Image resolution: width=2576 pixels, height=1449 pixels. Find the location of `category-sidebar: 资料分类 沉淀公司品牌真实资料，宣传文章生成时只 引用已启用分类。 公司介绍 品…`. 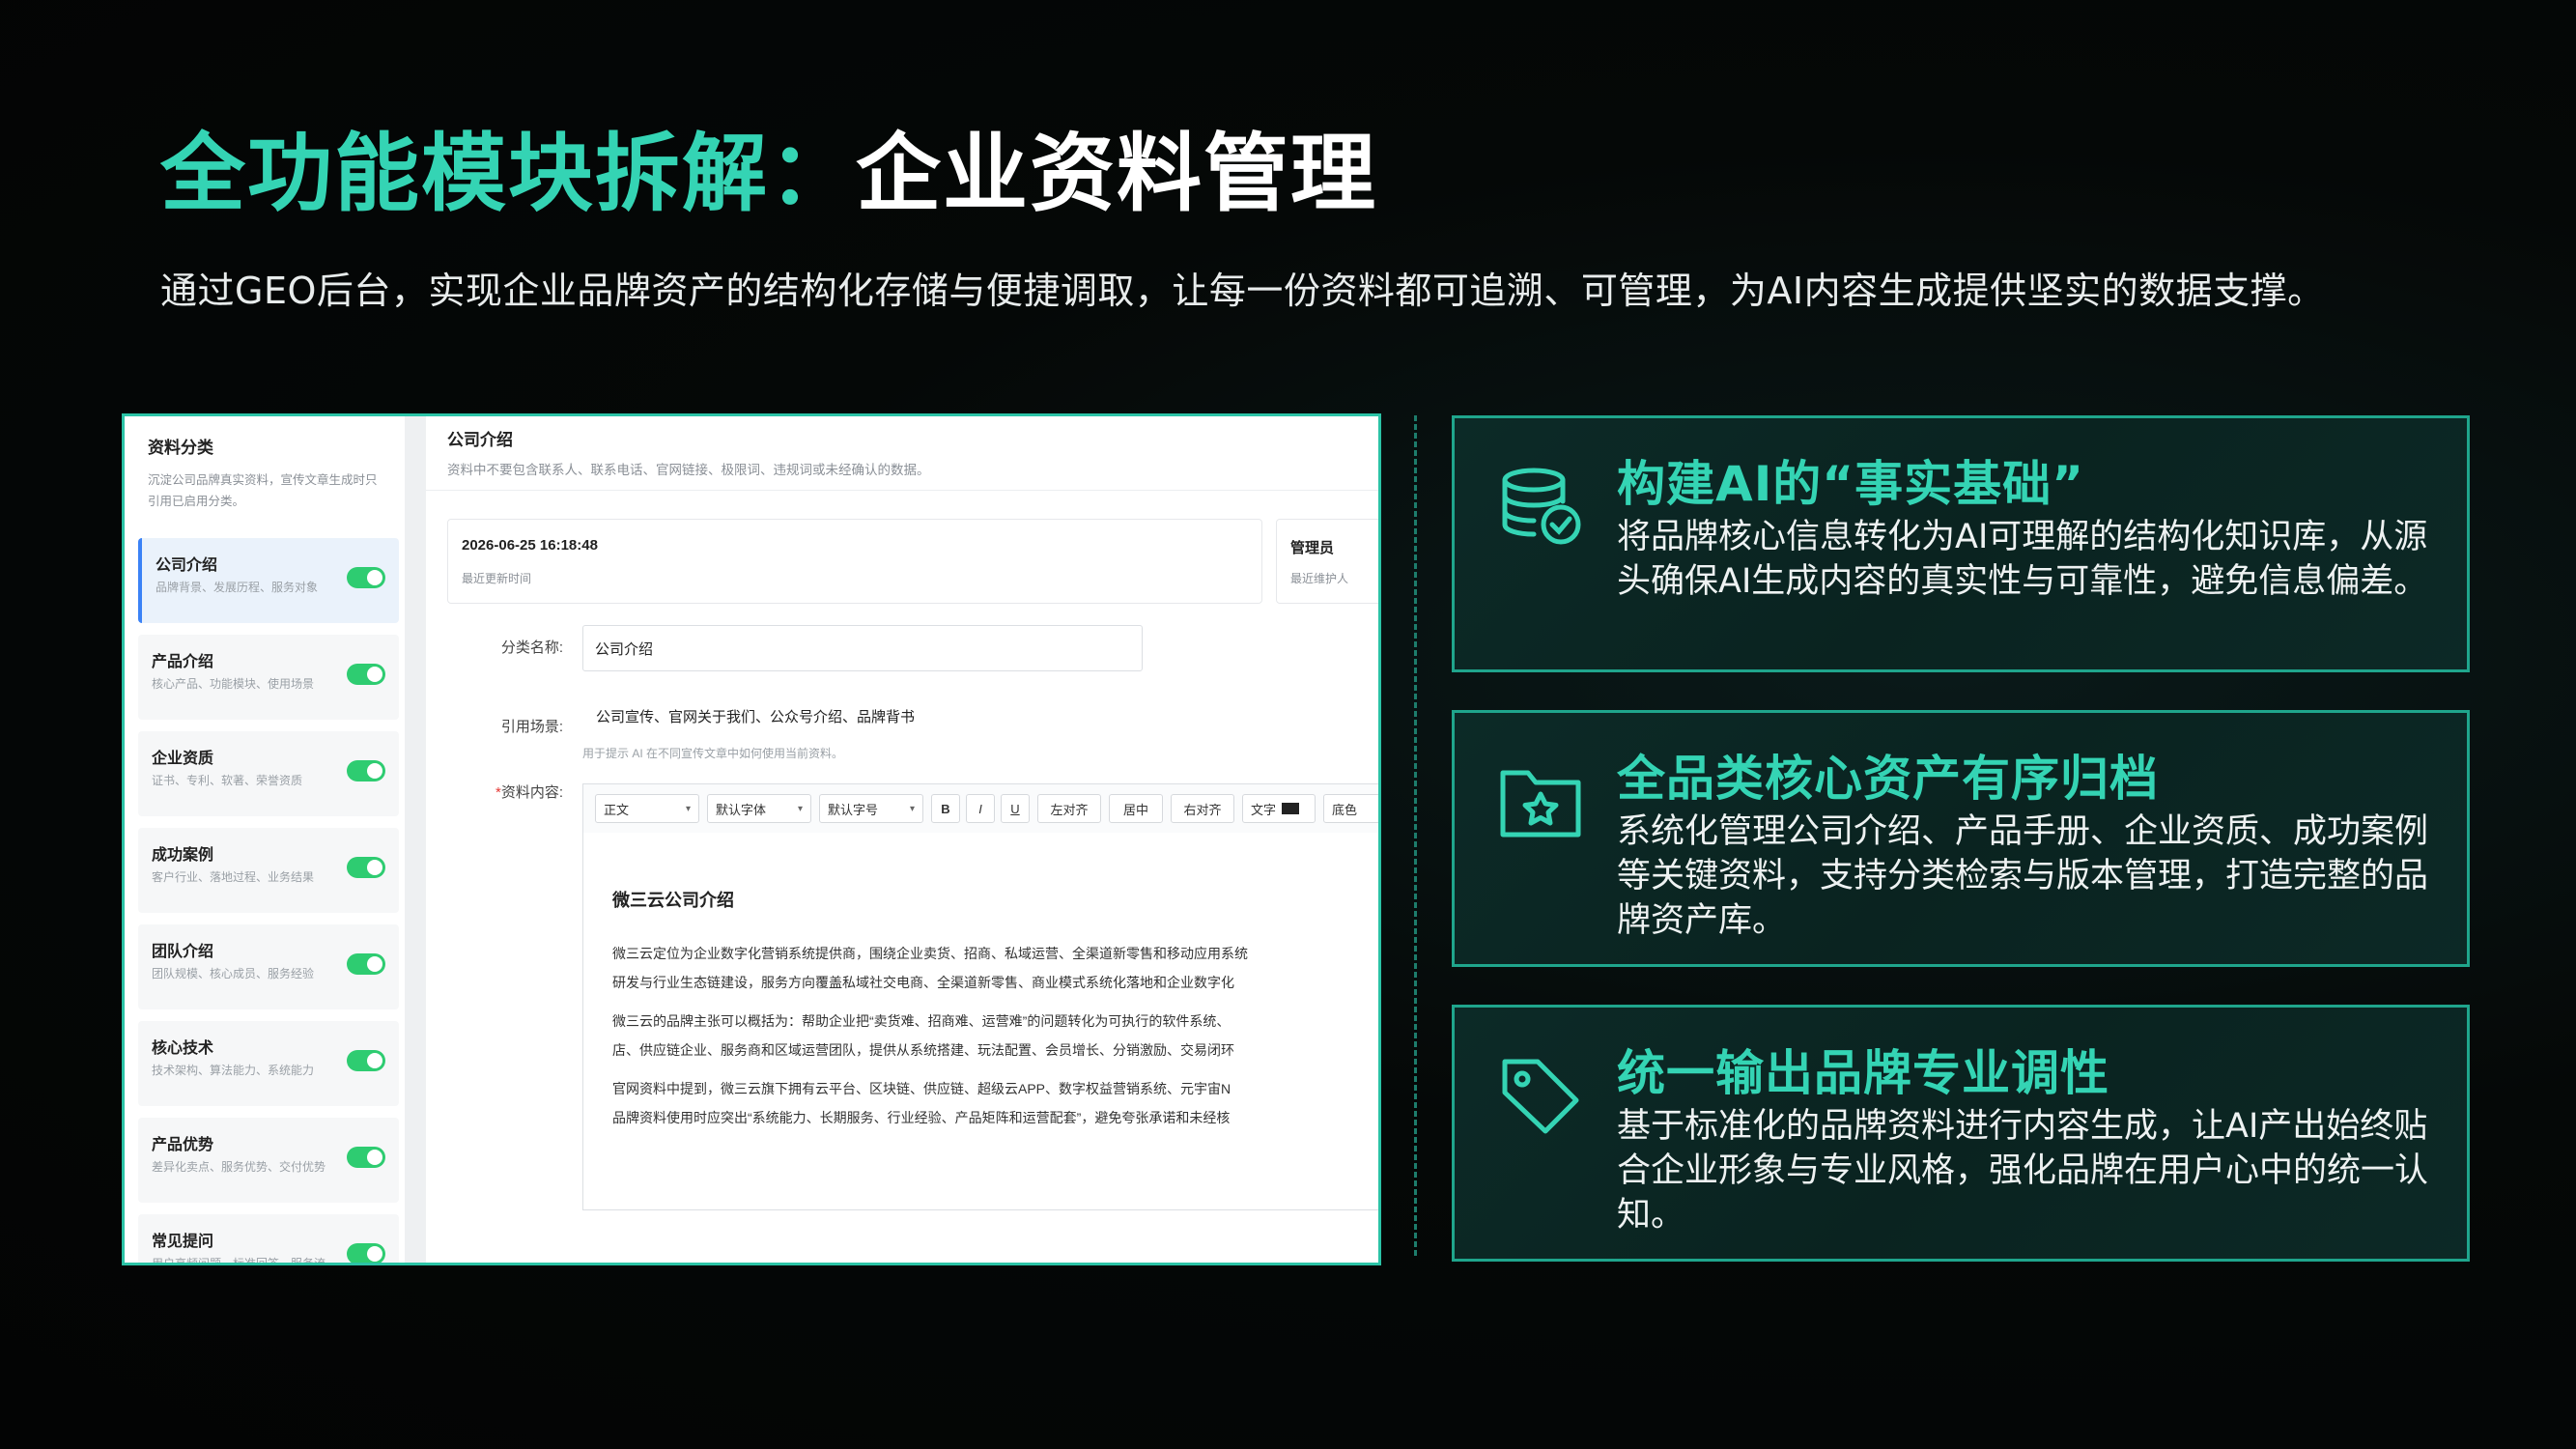

category-sidebar: 资料分类 沉淀公司品牌真实资料，宣传文章生成时只 引用已启用分类。 公司介绍 品… is located at coordinates (265, 839).